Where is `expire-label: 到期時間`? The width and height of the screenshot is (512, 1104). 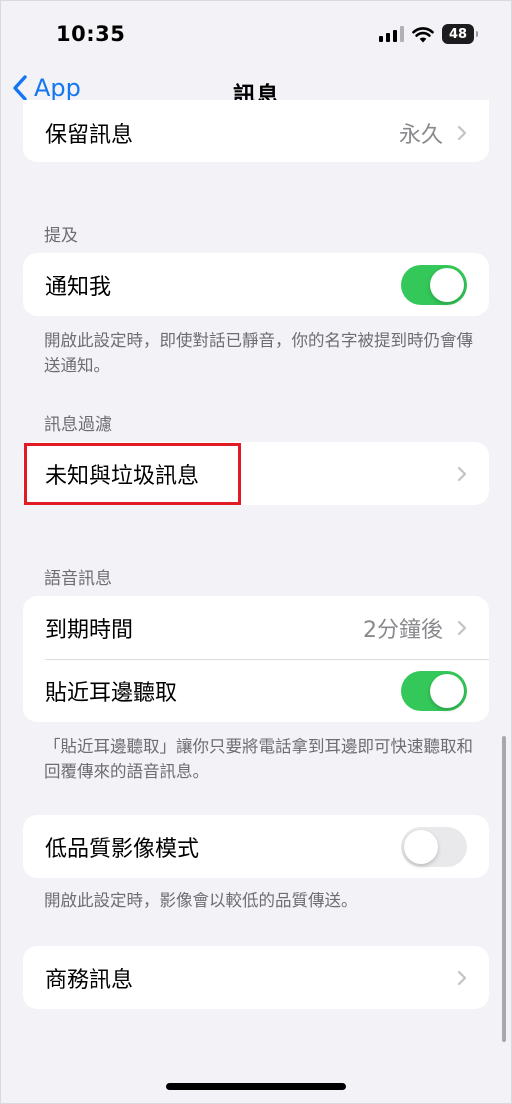
expire-label: 到期時間 is located at coordinates (89, 630).